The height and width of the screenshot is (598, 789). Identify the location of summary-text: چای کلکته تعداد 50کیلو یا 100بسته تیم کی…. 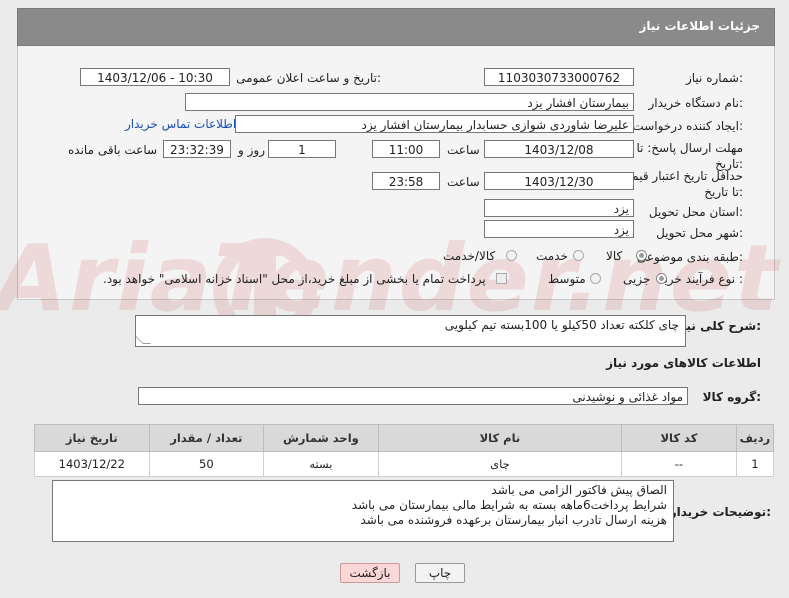
(561, 325).